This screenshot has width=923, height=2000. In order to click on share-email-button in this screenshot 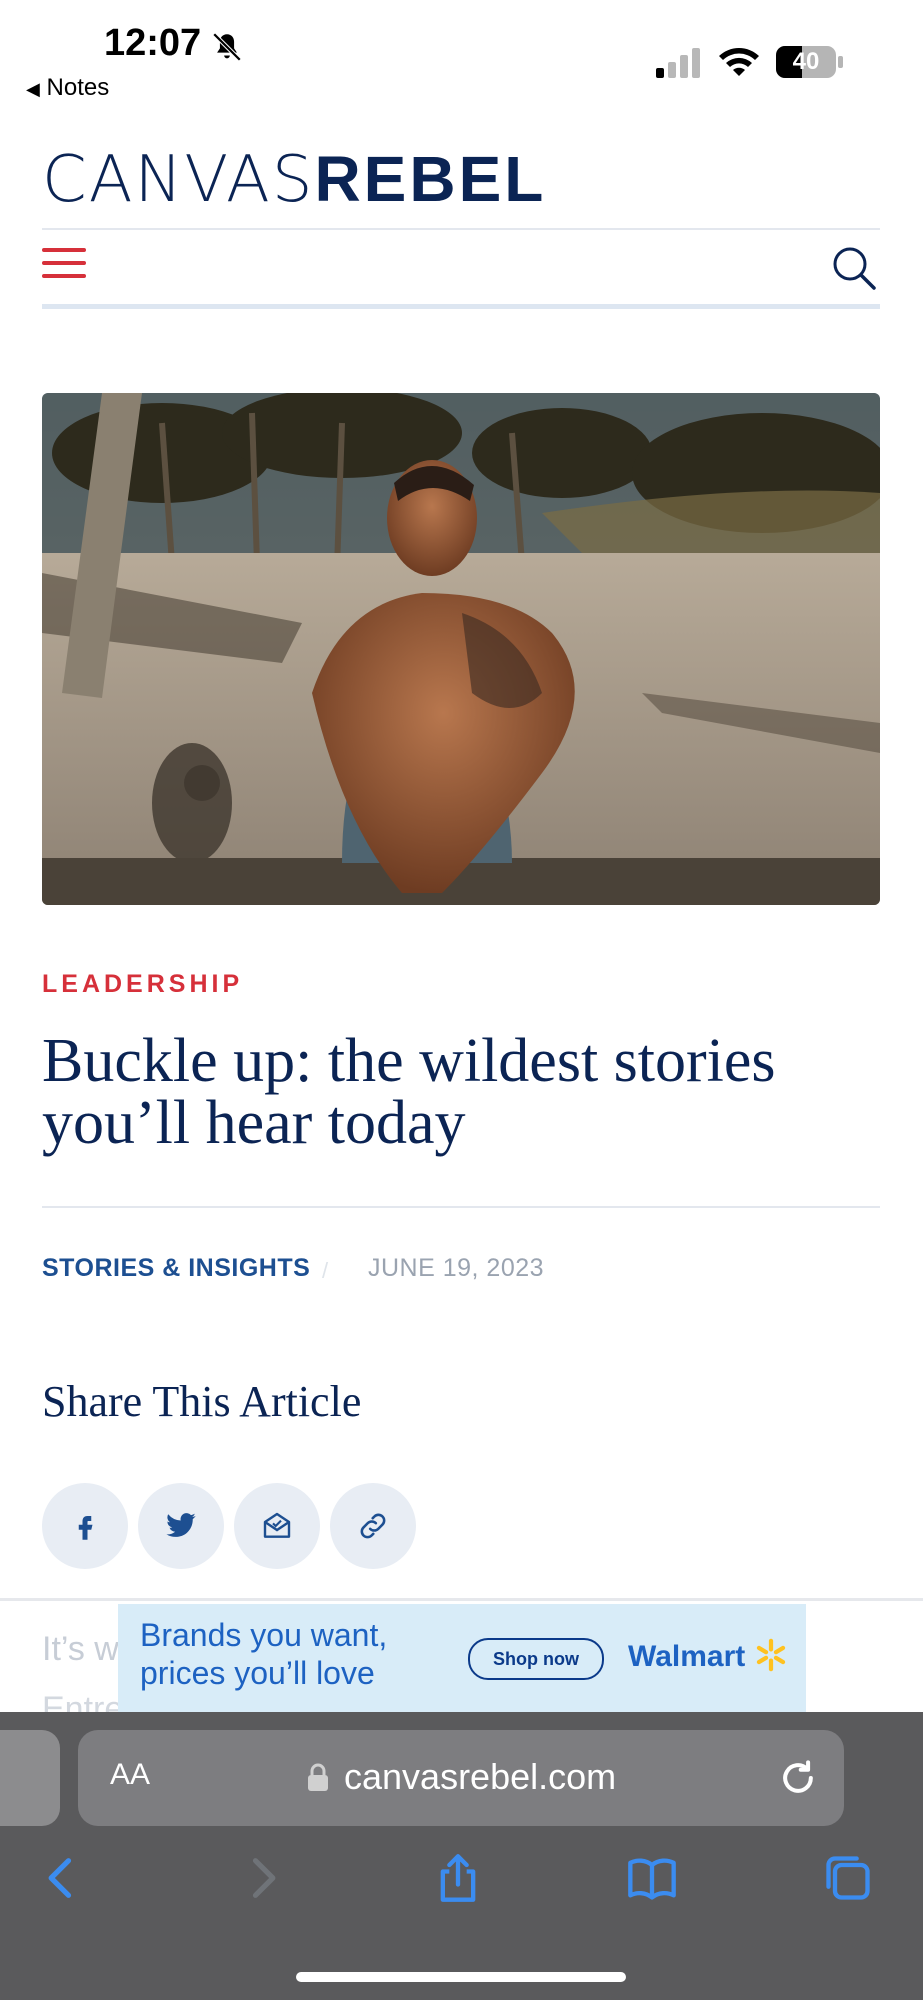, I will do `click(277, 1526)`.